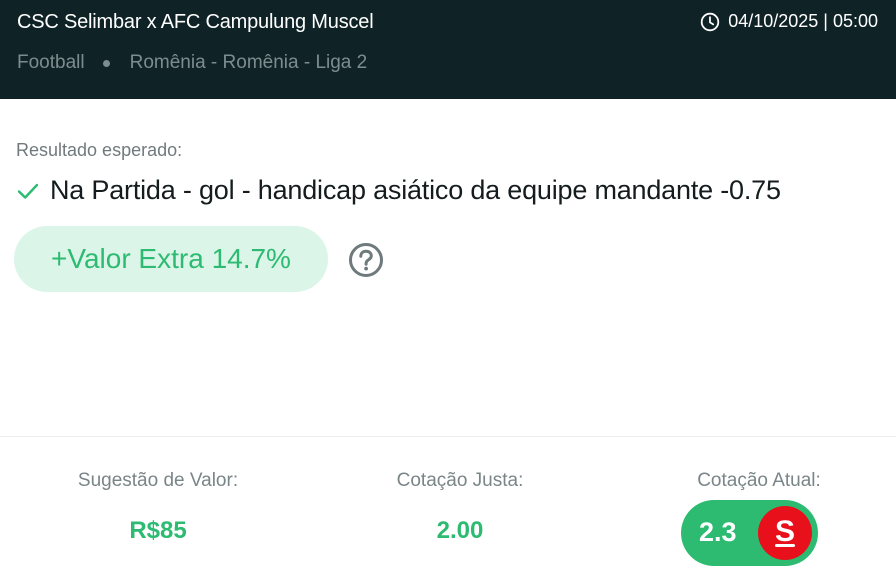 The height and width of the screenshot is (567, 896). What do you see at coordinates (448, 436) in the screenshot?
I see `section-divider` at bounding box center [448, 436].